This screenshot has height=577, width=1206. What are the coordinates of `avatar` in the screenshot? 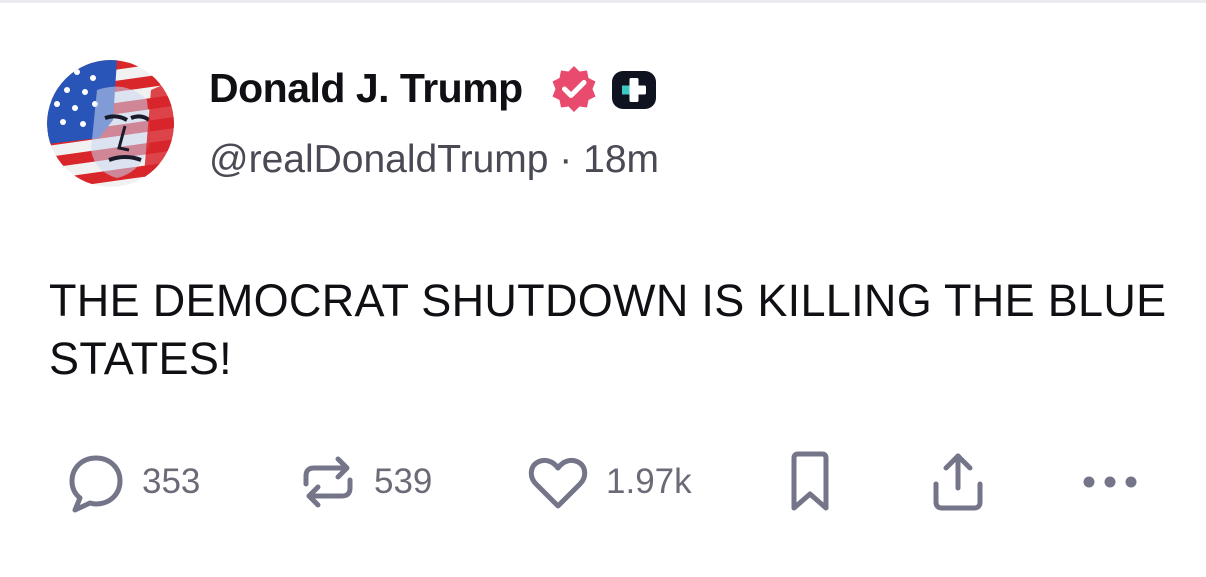 It's located at (110, 123).